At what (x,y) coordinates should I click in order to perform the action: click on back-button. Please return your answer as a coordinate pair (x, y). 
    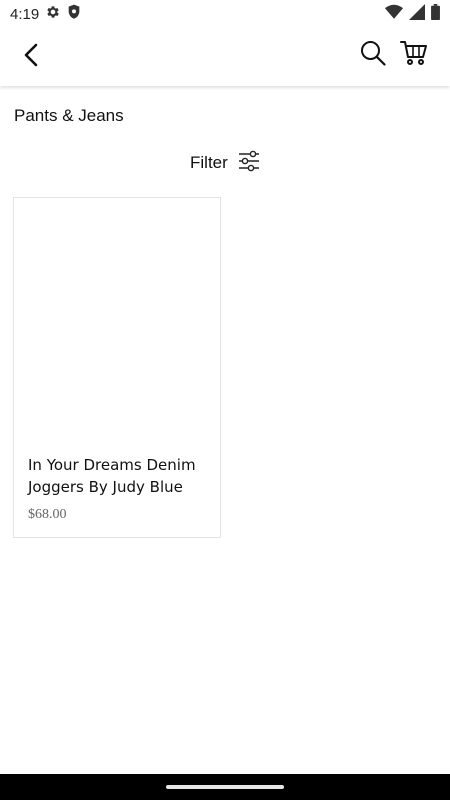
    Looking at the image, I should click on (31, 57).